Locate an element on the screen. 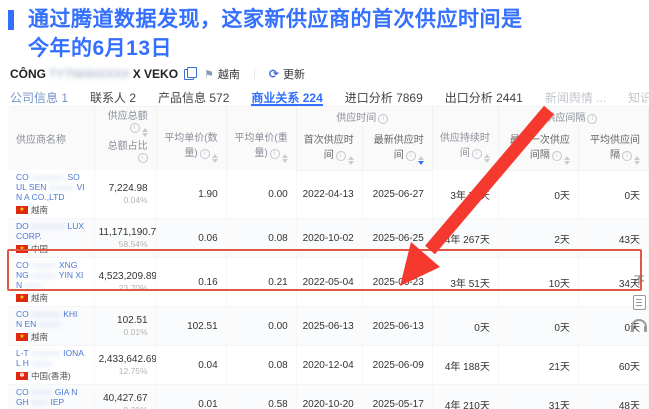 Image resolution: width=649 pixels, height=409 pixels. group-header-supply_gap: 供应间隔 i is located at coordinates (573, 117).